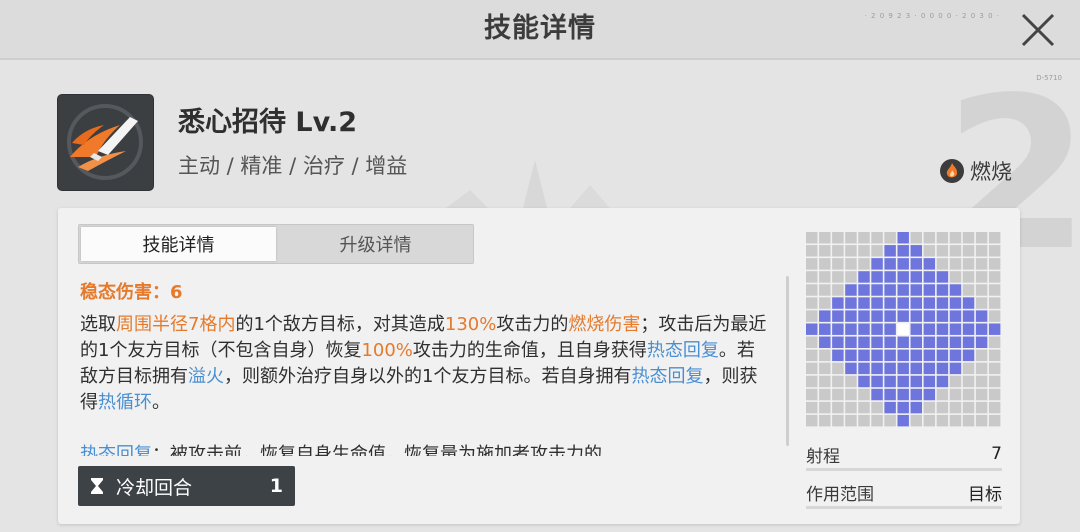 The height and width of the screenshot is (532, 1080). What do you see at coordinates (903, 329) in the screenshot?
I see `range-grid` at bounding box center [903, 329].